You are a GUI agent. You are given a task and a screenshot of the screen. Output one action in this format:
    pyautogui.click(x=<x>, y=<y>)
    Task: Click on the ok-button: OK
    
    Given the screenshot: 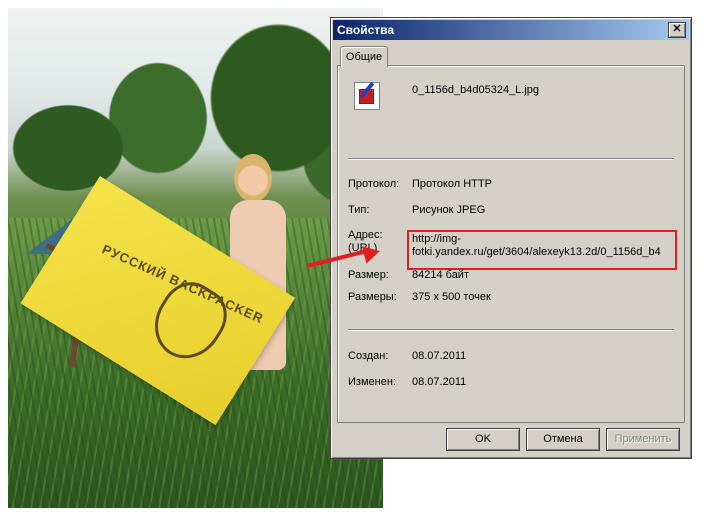 What is the action you would take?
    pyautogui.click(x=483, y=439)
    